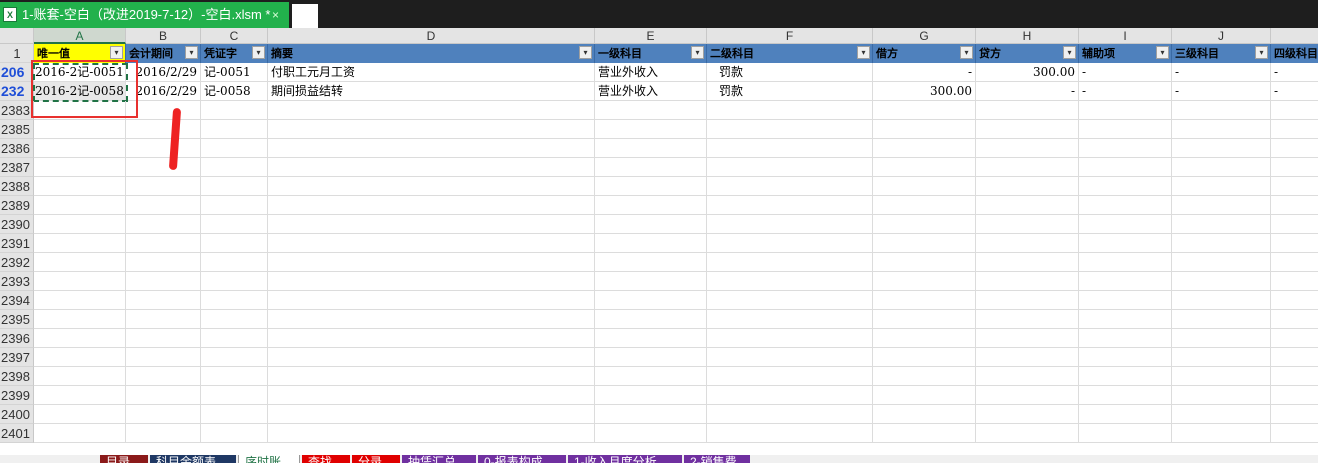  I want to click on sheet-tab: 1-收入月度分析, so click(625, 459).